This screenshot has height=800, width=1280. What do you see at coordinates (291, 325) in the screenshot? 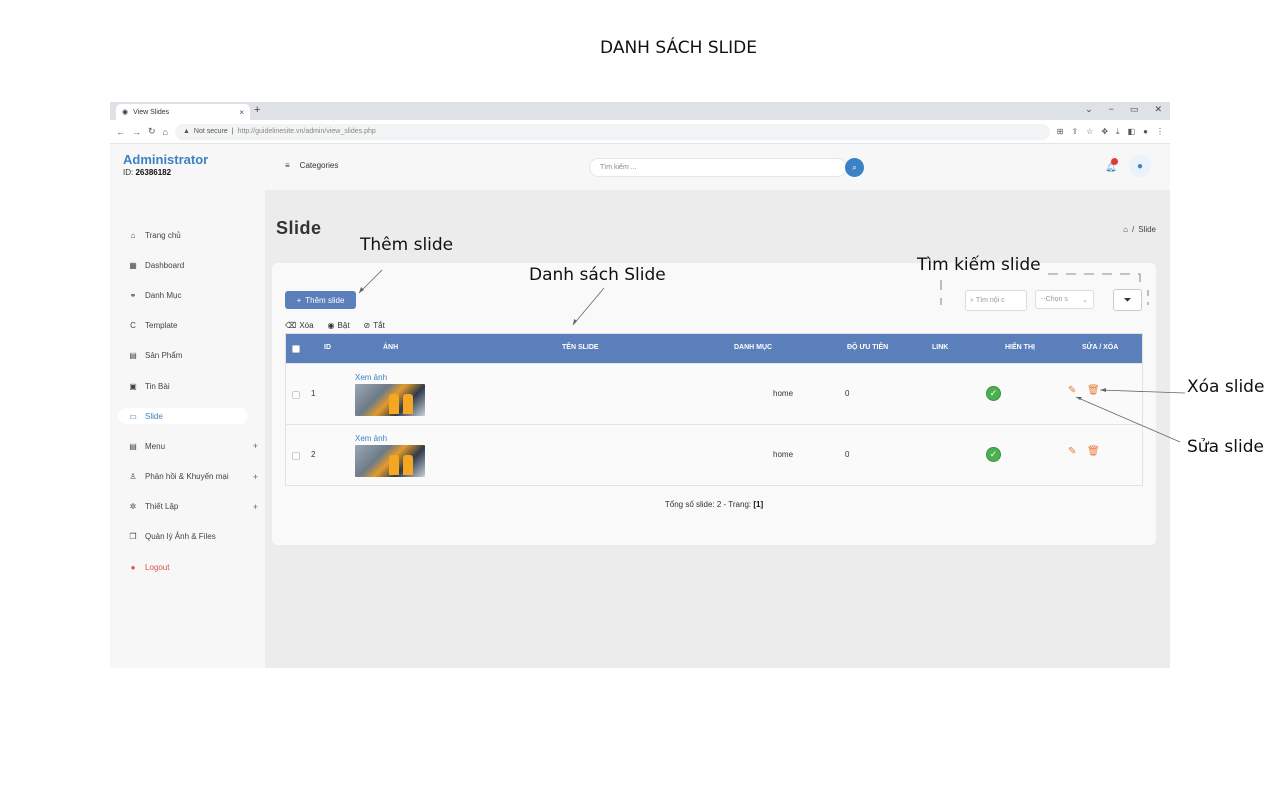
I see `eraser-icon: ⌫` at bounding box center [291, 325].